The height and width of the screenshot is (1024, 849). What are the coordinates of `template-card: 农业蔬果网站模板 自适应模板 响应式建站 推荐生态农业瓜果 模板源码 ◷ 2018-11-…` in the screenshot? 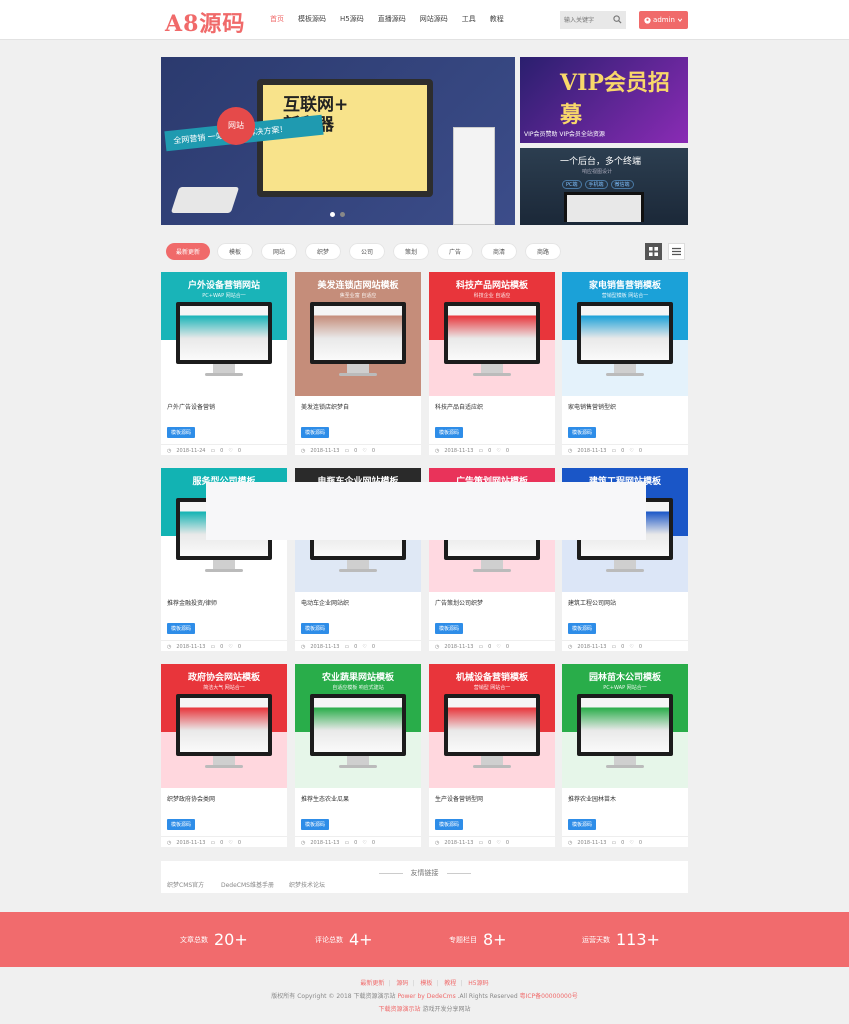 It's located at (358, 755).